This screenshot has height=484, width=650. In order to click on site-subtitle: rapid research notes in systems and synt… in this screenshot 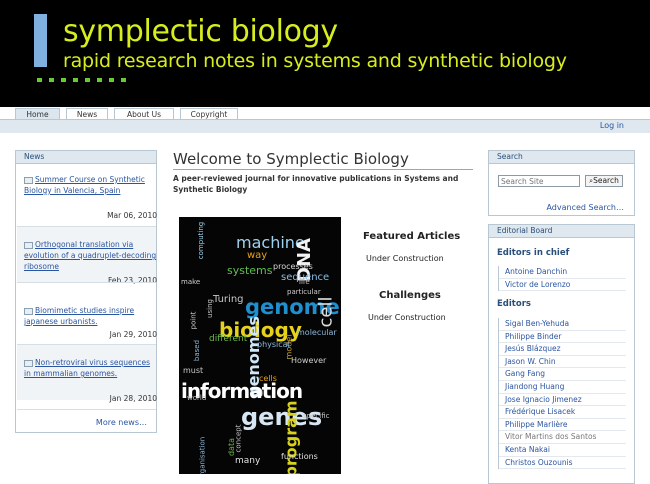, I will do `click(315, 61)`.